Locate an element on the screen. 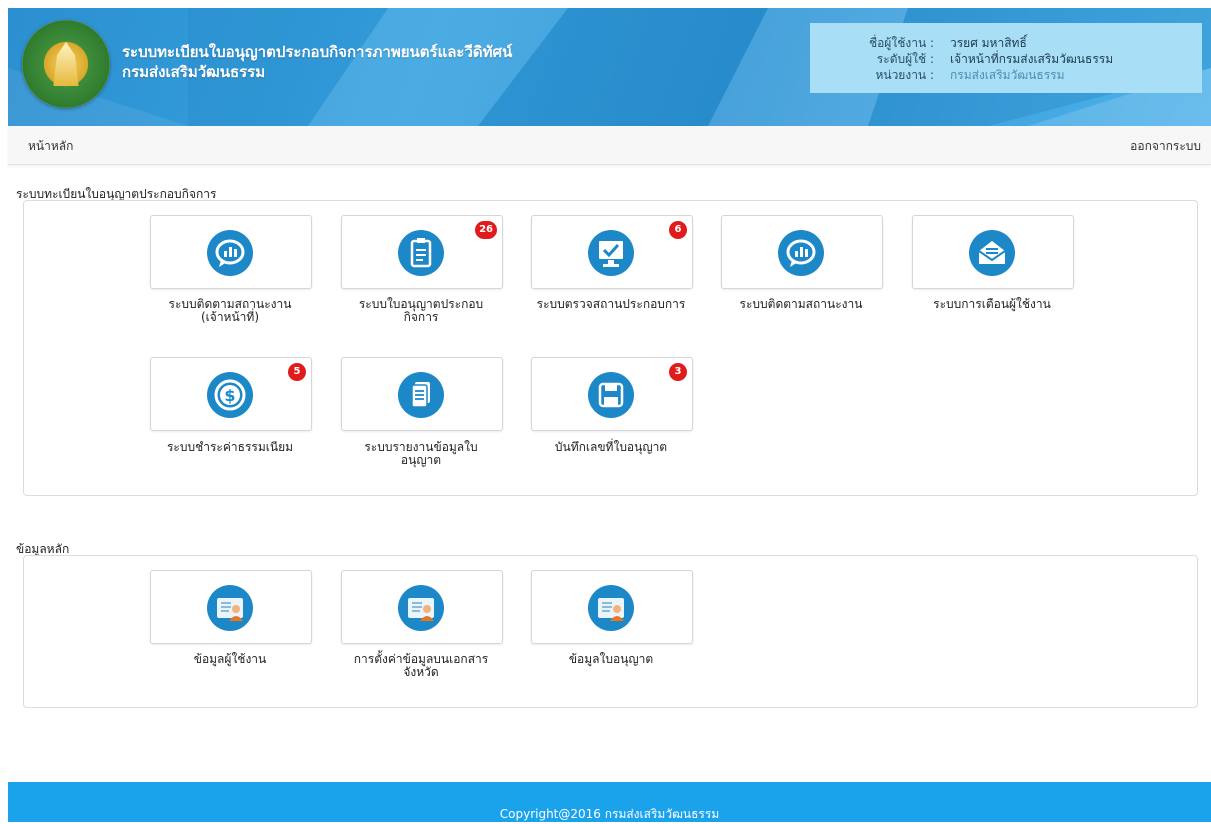  user-unit-label: หน่วยงาน : is located at coordinates (904, 75).